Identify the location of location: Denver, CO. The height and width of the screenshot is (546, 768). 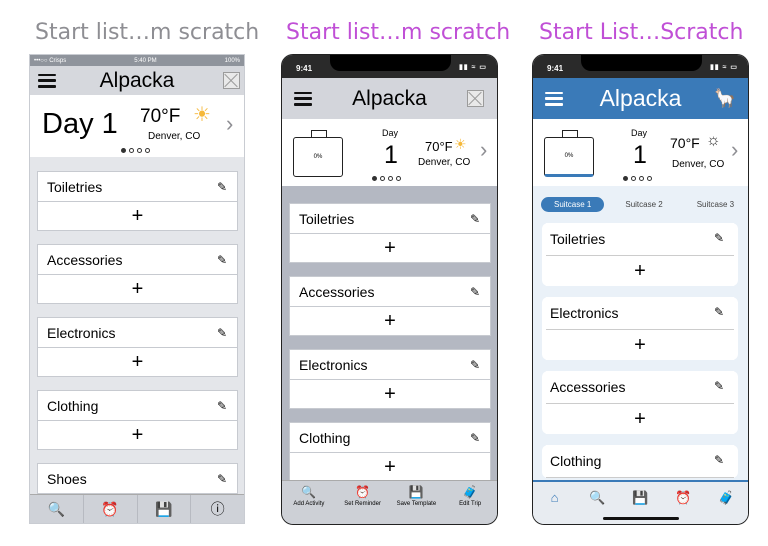
(444, 162).